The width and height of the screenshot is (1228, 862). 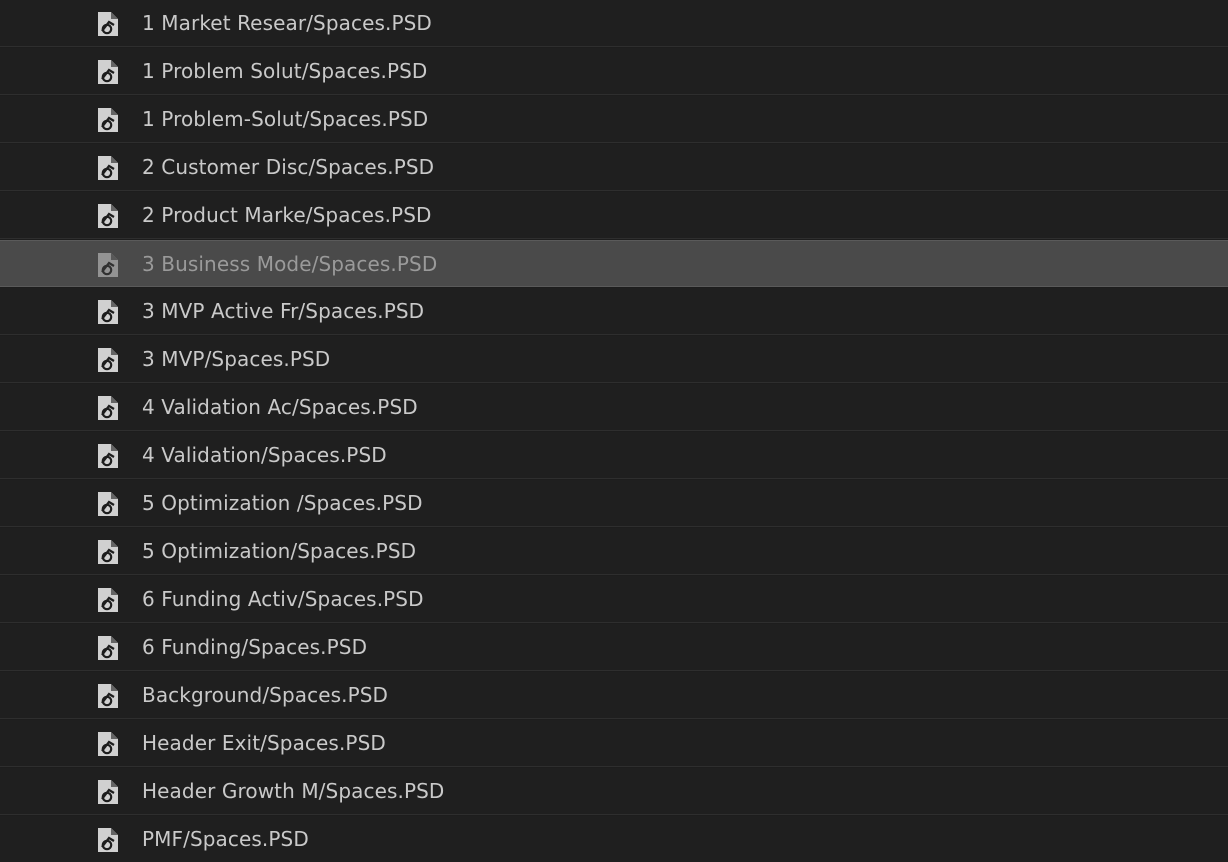 What do you see at coordinates (283, 599) in the screenshot?
I see `file-name-label: 6 Funding Activ/Spaces.PSD` at bounding box center [283, 599].